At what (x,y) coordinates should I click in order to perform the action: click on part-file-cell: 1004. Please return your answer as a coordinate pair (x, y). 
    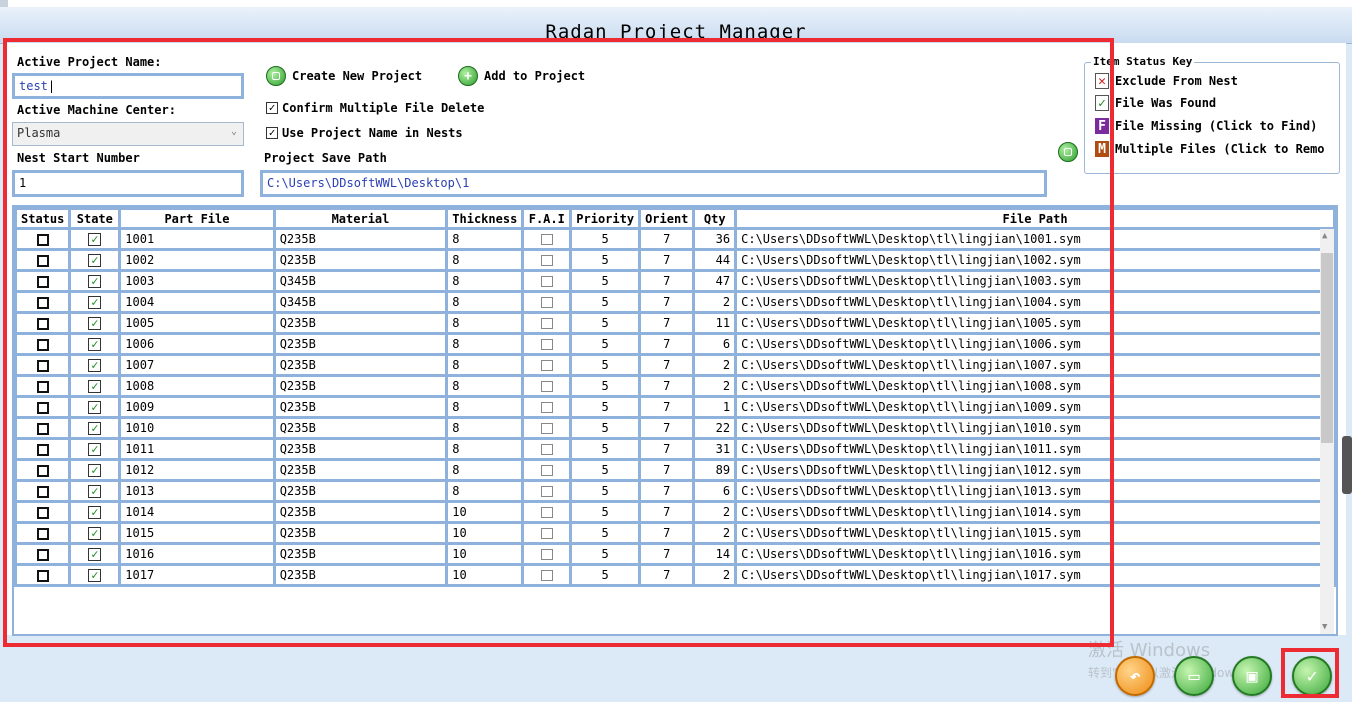
    Looking at the image, I should click on (197, 302).